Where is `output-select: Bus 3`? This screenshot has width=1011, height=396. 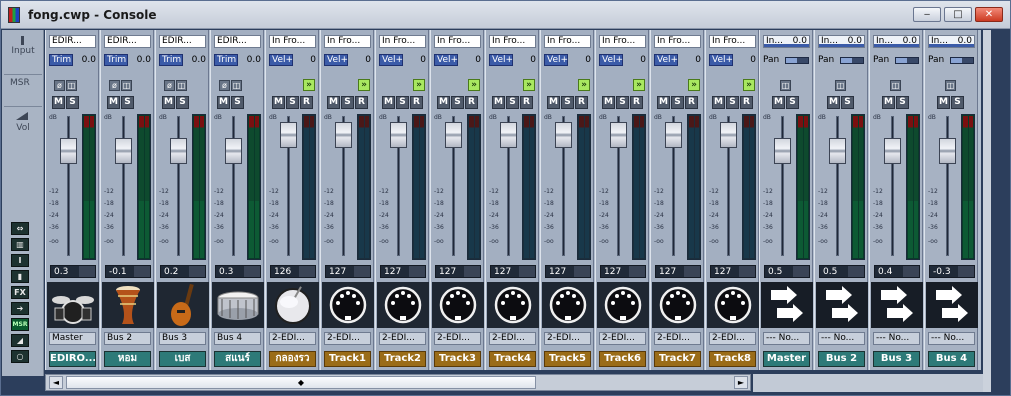 output-select: Bus 3 is located at coordinates (182, 338).